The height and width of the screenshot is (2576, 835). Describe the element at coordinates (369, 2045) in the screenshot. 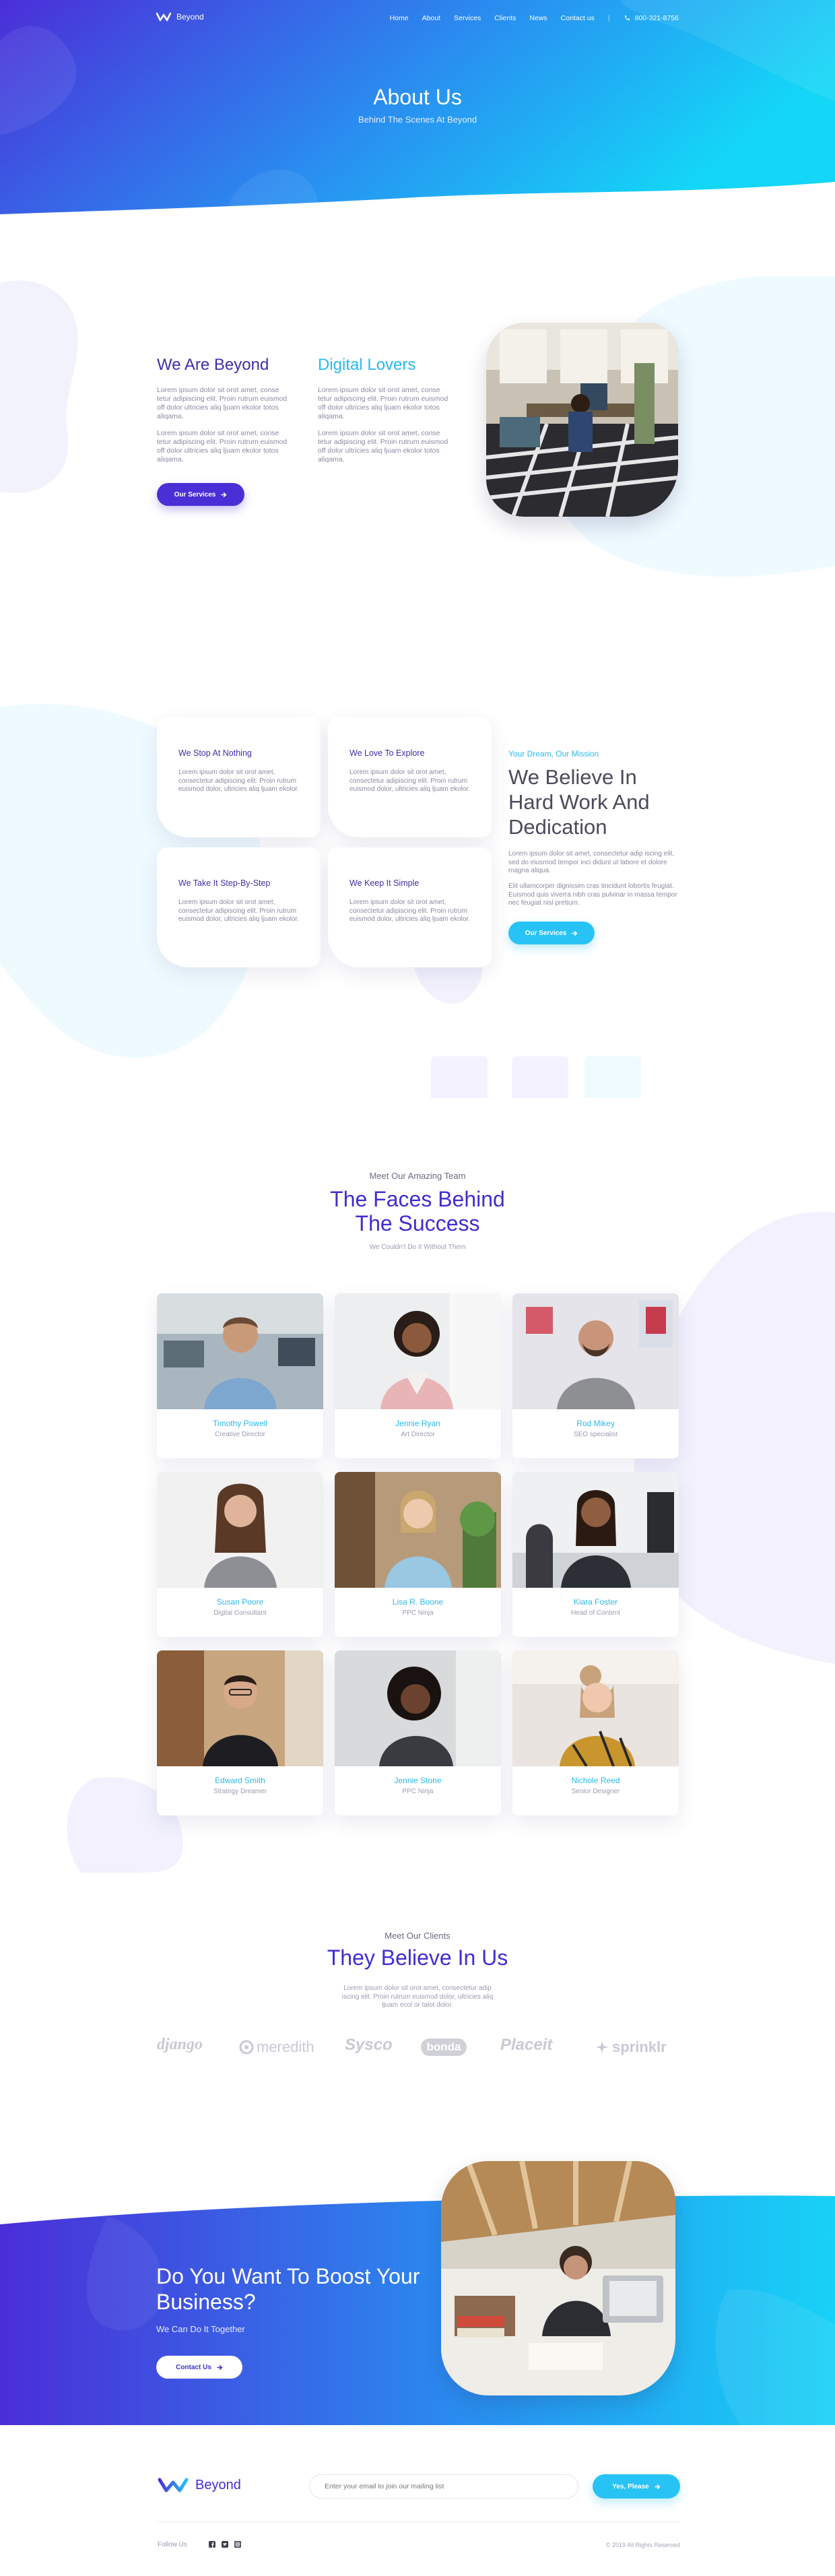

I see `client-logo-sysco: Sysco` at that location.